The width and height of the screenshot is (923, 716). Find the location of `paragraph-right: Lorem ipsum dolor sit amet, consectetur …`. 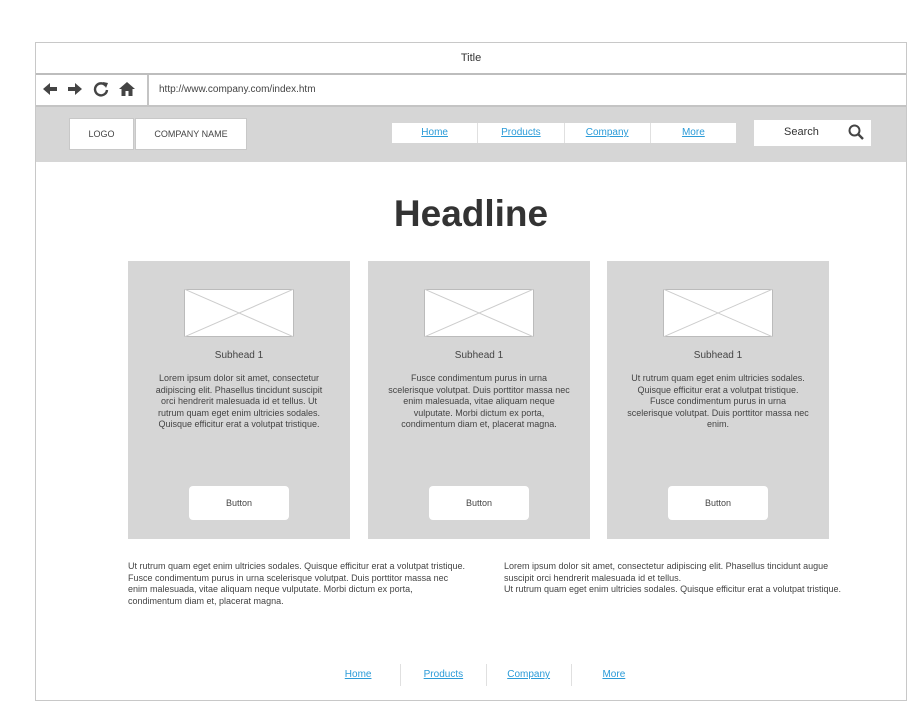

paragraph-right: Lorem ipsum dolor sit amet, consectetur … is located at coordinates (672, 577).